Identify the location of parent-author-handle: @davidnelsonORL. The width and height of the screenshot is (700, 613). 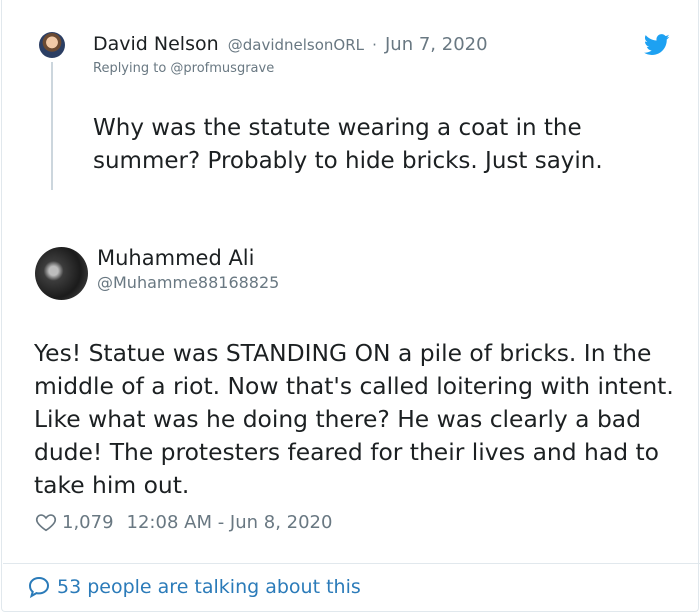
(296, 45).